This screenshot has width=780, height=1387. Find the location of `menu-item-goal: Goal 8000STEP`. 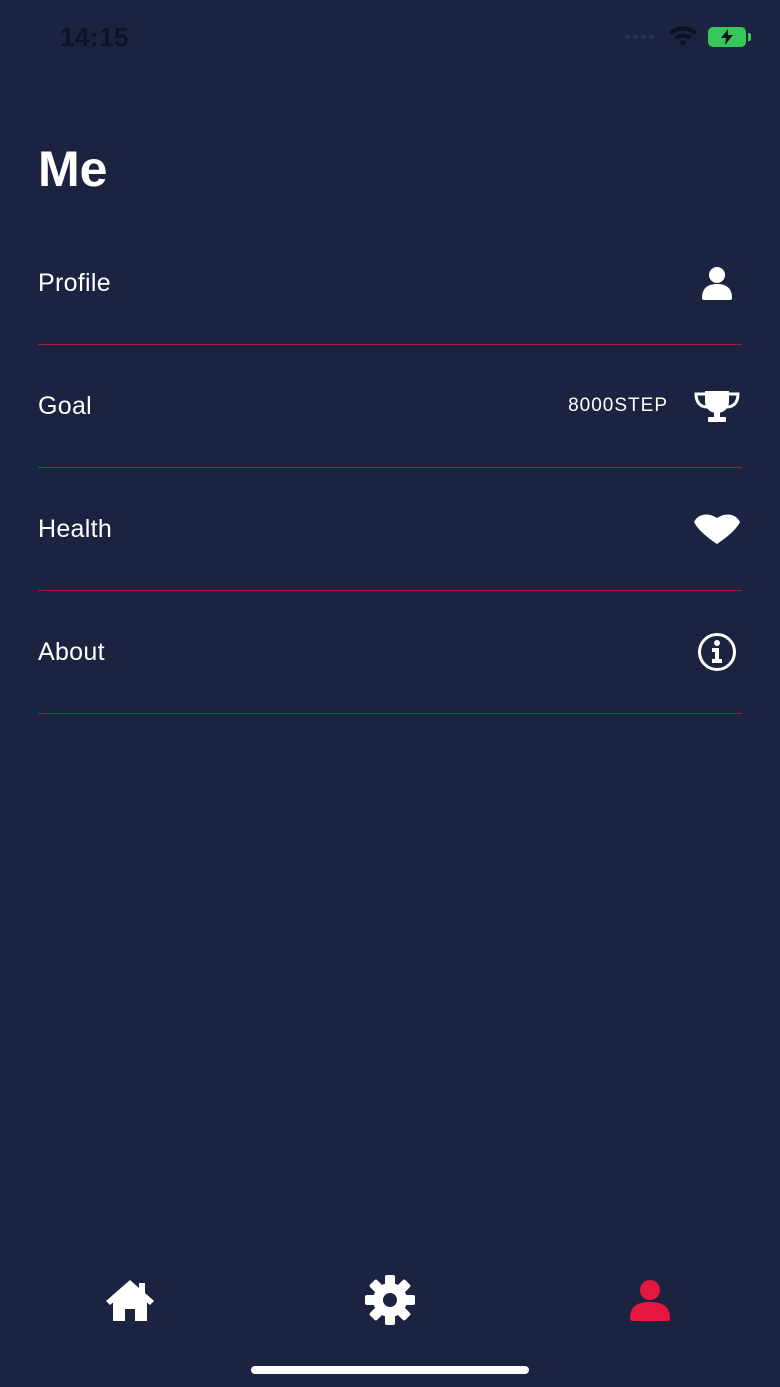

menu-item-goal: Goal 8000STEP is located at coordinates (390, 406).